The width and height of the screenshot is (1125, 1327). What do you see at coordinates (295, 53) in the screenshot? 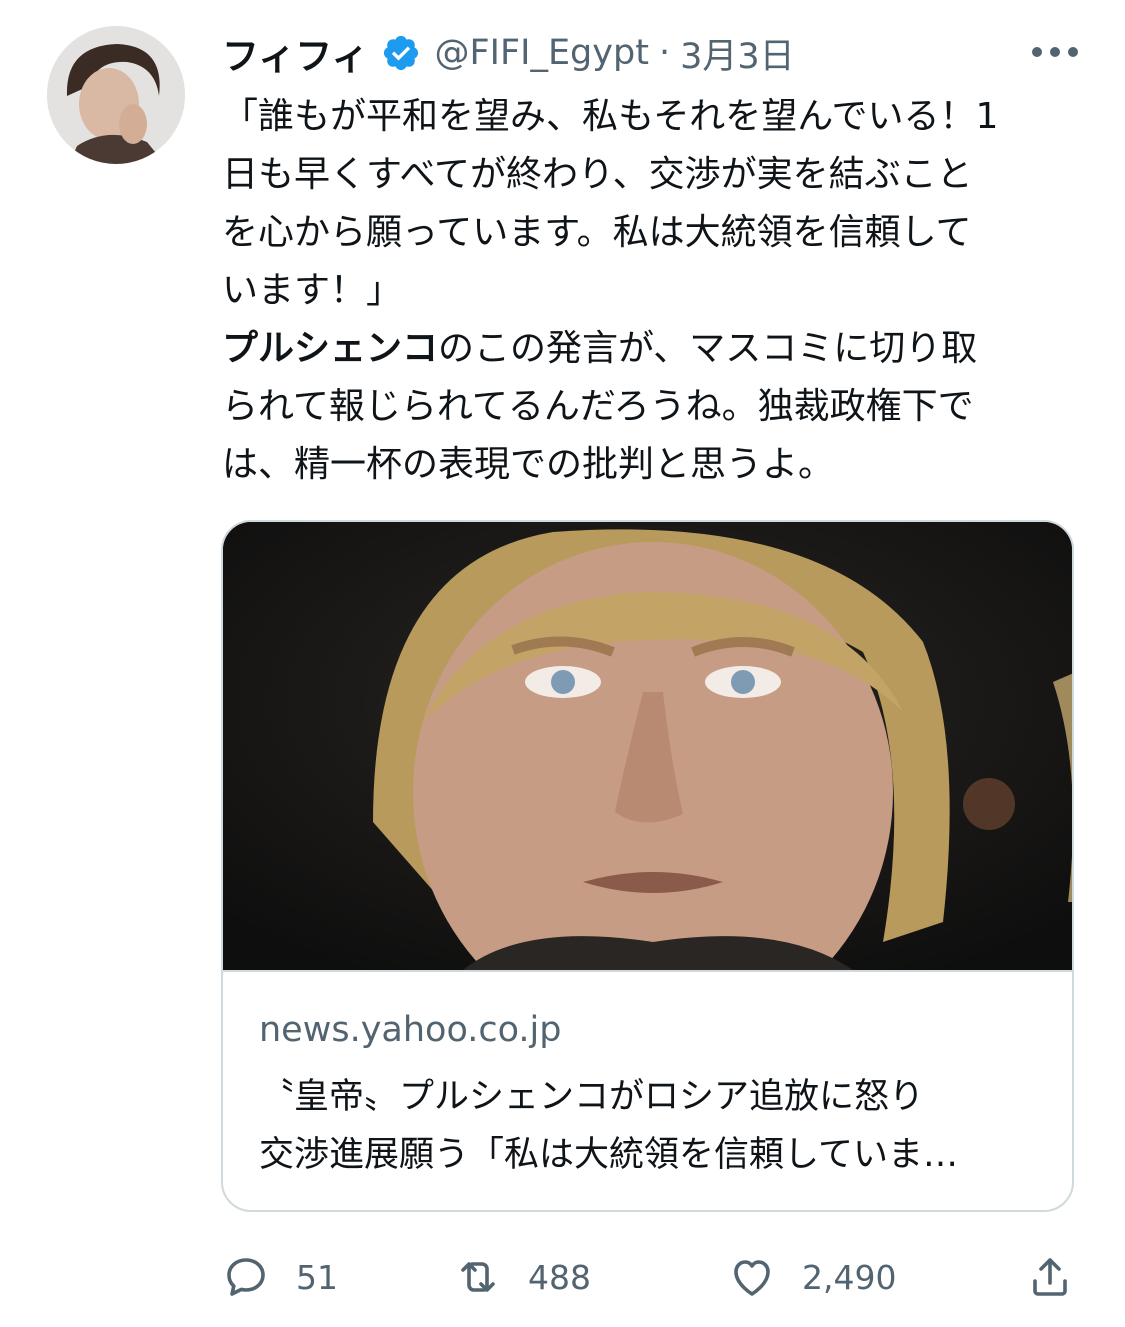
I see `author-name: フィフィ` at bounding box center [295, 53].